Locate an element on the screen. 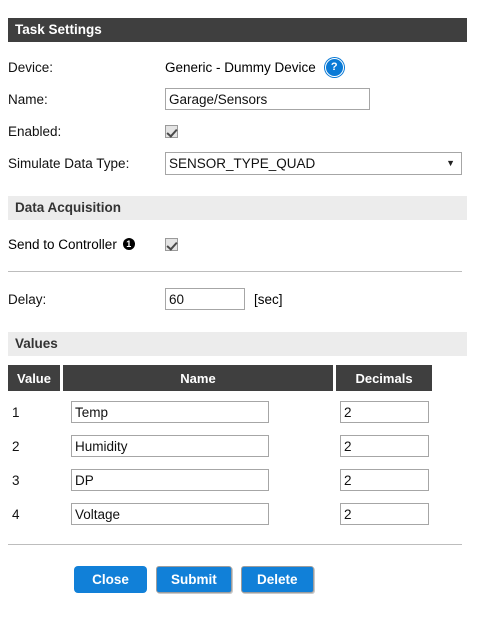  row-simulate-data-type: Simulate Data Type: SENSOR_TYPE_QUAD ▼ is located at coordinates (250, 163).